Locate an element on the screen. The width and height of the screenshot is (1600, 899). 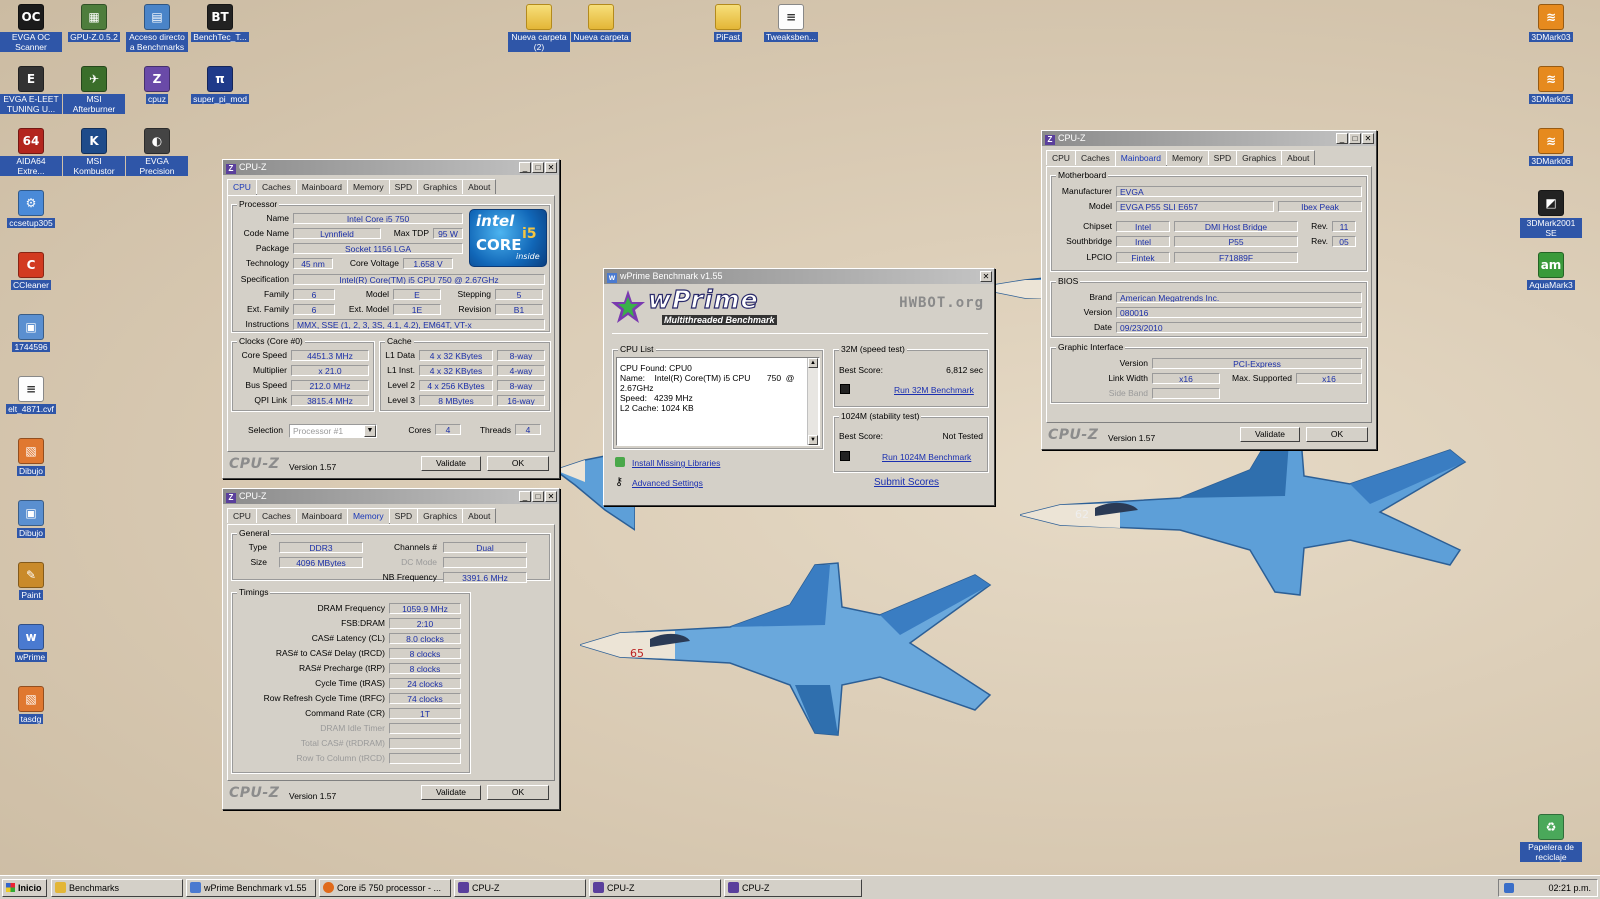
cpu-list-scrollbar: ▲ ▼ is located at coordinates (812, 401).